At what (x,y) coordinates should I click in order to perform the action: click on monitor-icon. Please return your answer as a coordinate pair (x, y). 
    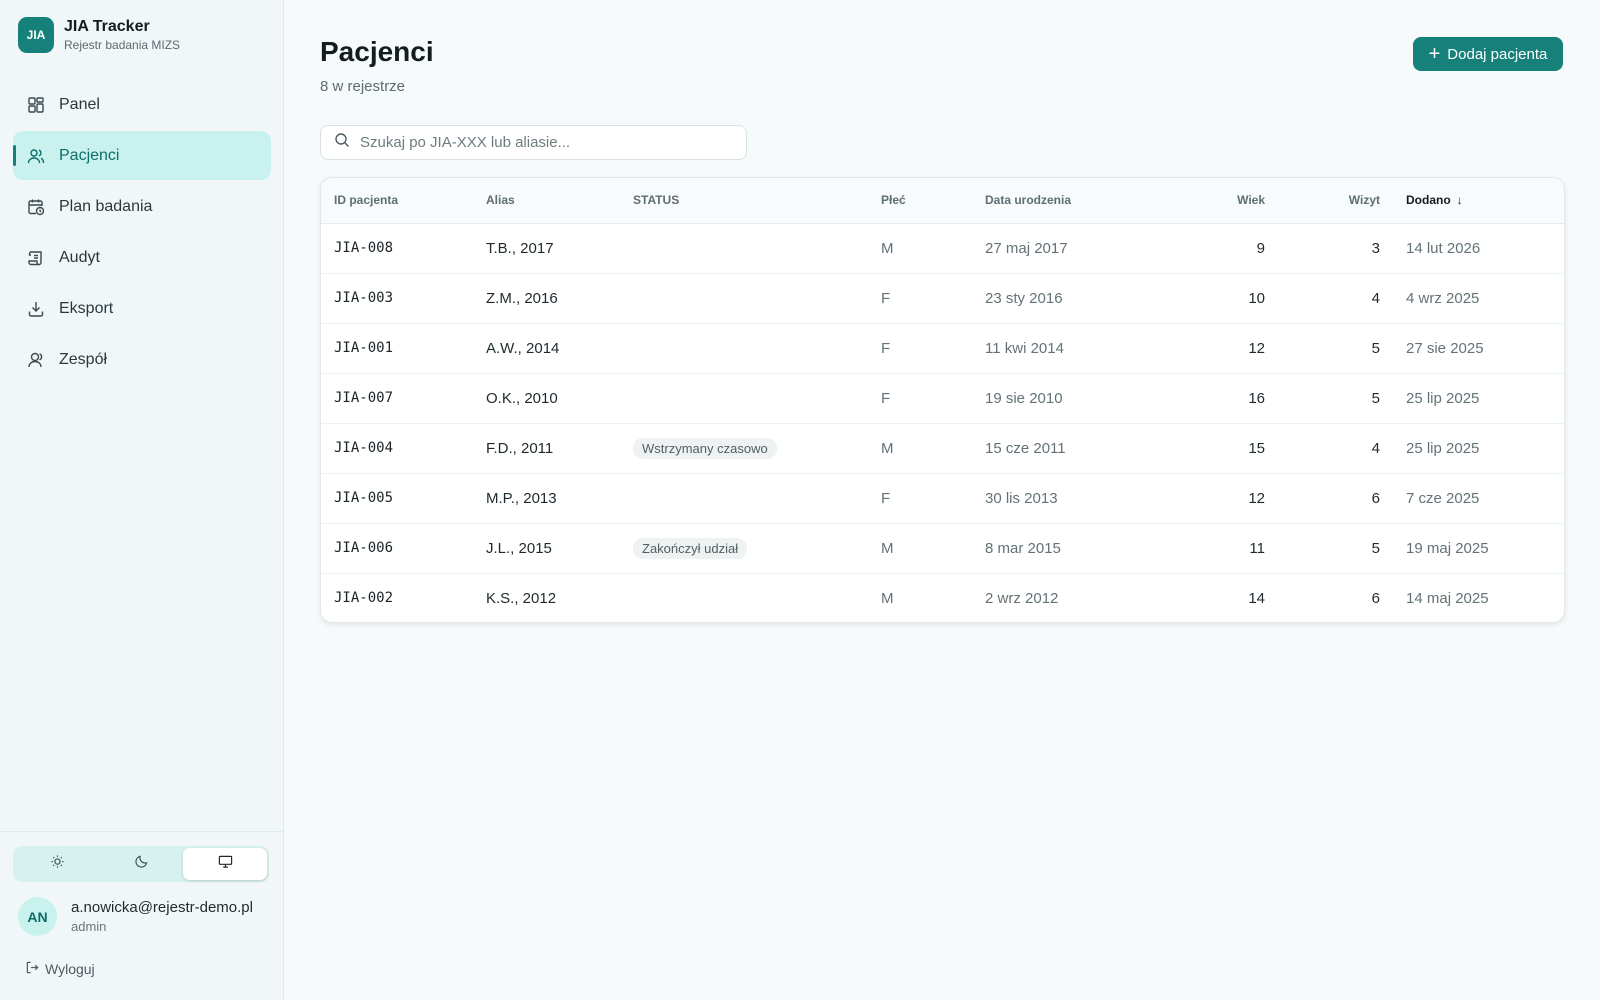
    Looking at the image, I should click on (225, 864).